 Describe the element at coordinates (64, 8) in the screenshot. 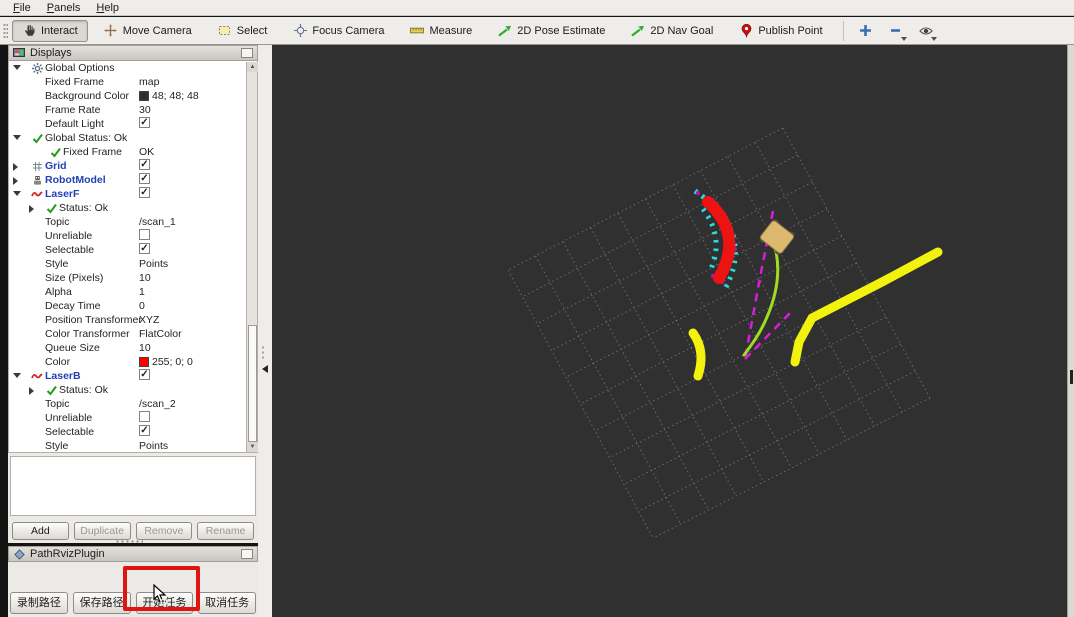

I see `menu-panels: Panels` at that location.